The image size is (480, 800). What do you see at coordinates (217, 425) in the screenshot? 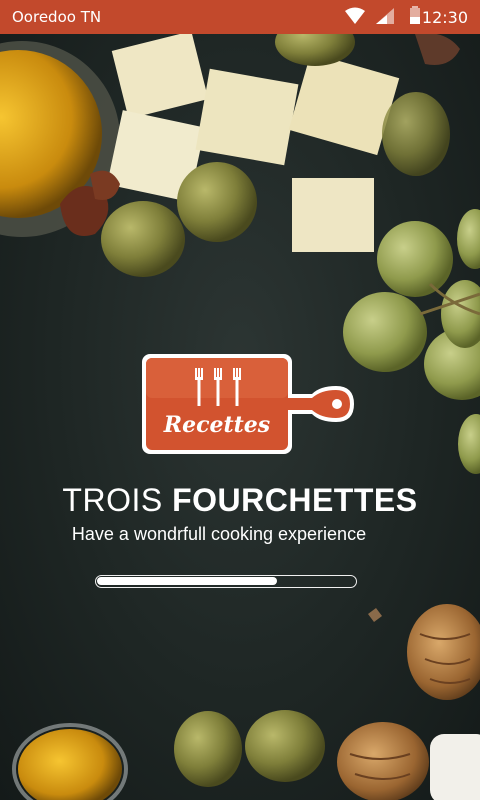
I see `logo-label: Recettes` at bounding box center [217, 425].